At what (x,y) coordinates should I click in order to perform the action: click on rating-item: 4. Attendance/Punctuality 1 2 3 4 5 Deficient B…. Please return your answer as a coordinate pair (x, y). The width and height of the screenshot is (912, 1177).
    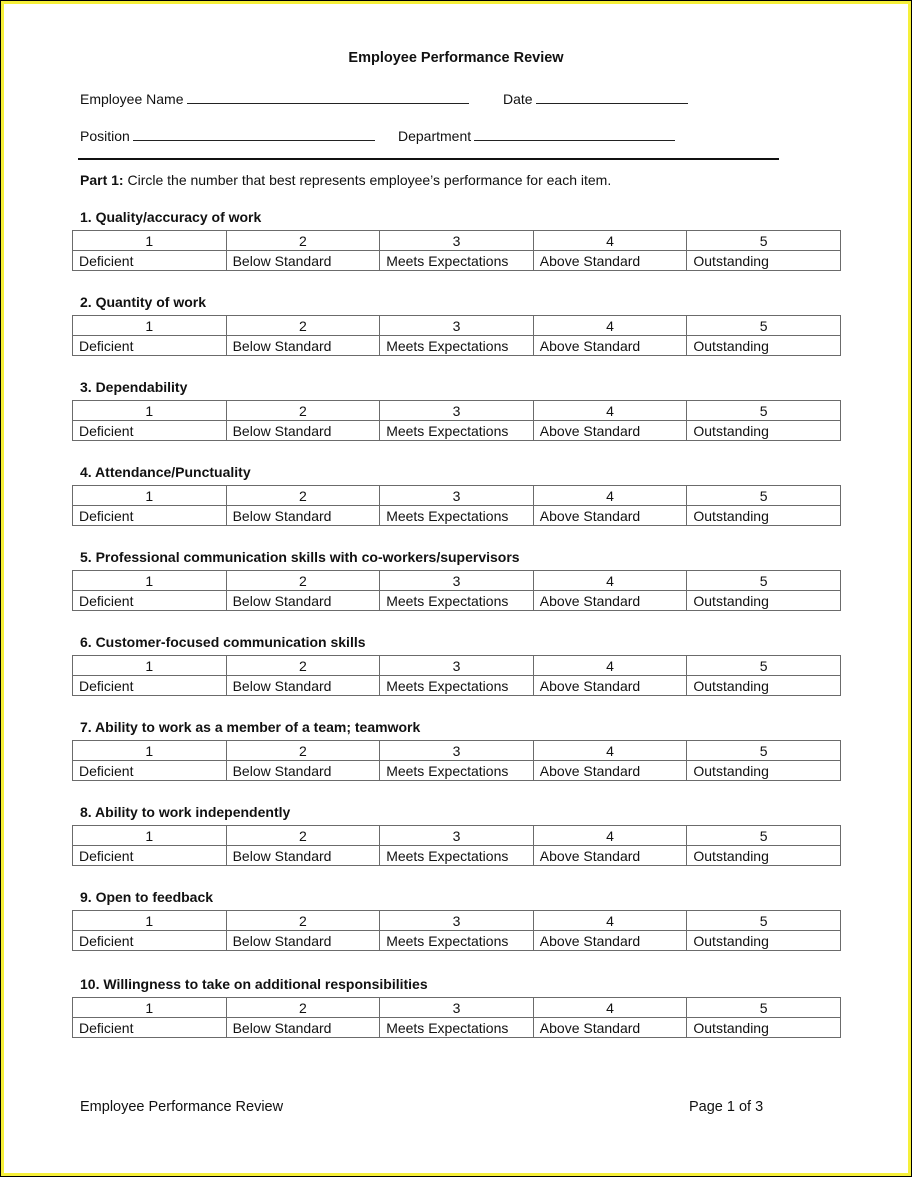
    Looking at the image, I should click on (456, 494).